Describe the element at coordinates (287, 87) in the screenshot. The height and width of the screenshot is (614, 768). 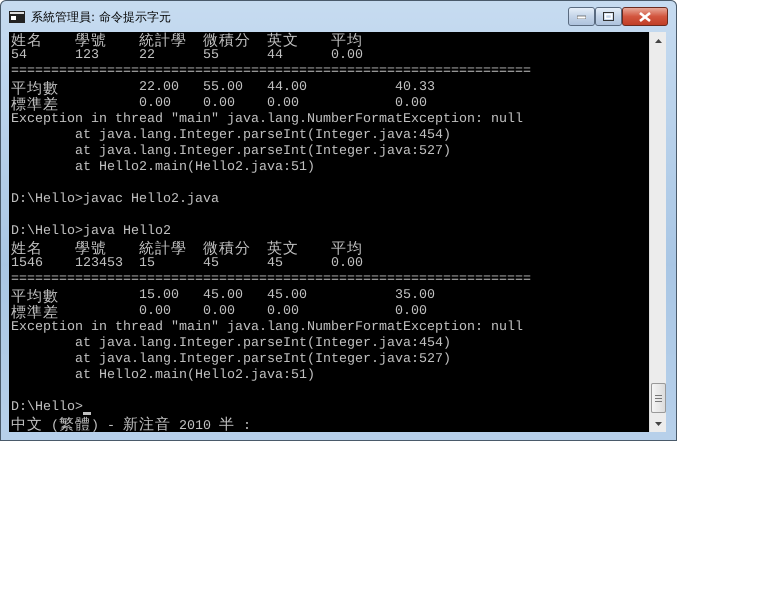
I see `table-cell: 44.00` at that location.